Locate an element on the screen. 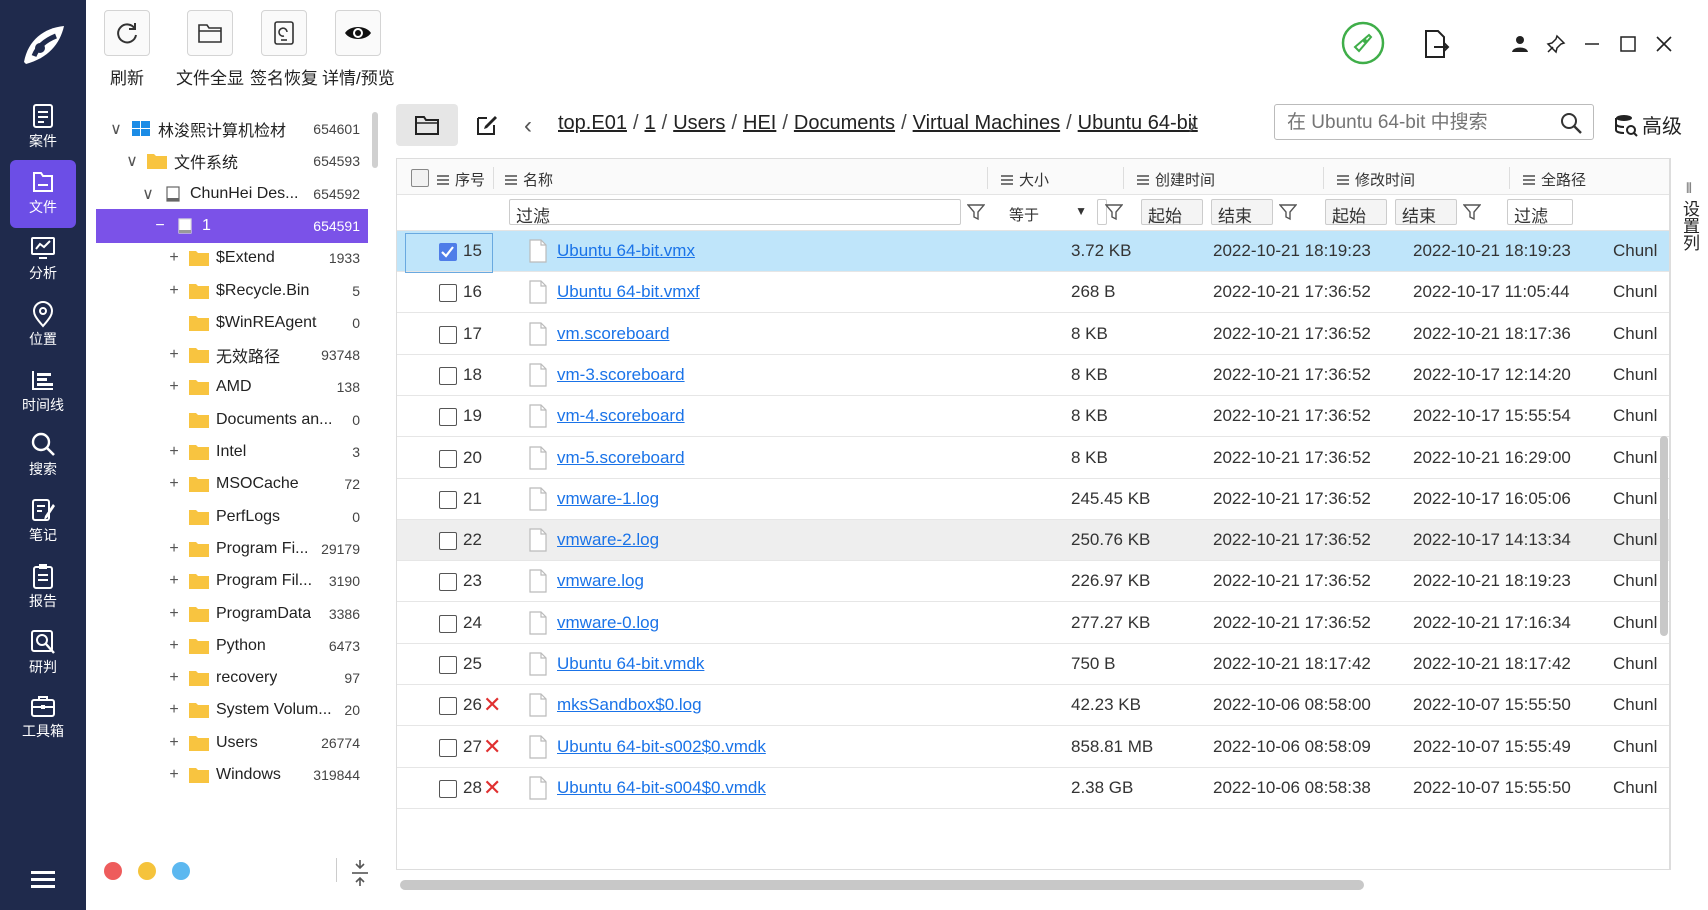  tree-item: + Windows 319844 is located at coordinates (232, 775).